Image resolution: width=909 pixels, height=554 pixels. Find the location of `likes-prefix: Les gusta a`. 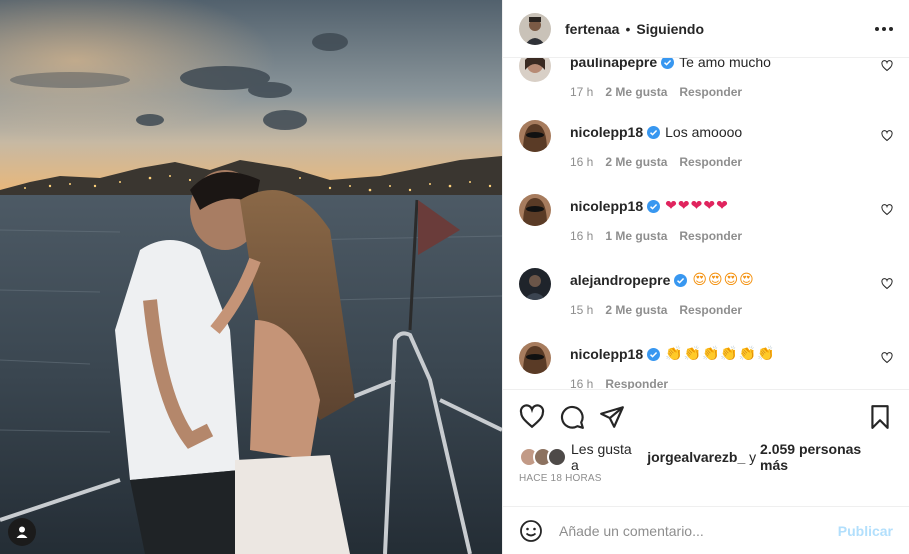

likes-prefix: Les gusta a is located at coordinates (601, 457).